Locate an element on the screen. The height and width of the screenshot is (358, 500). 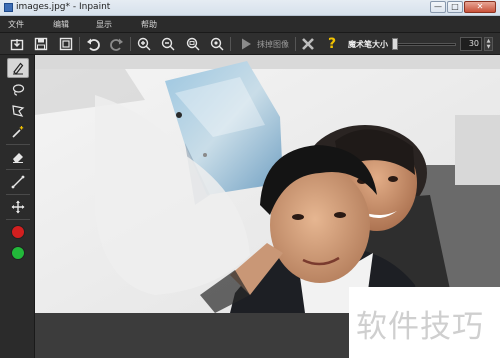
menu-view: 显示 is located at coordinates (104, 24).